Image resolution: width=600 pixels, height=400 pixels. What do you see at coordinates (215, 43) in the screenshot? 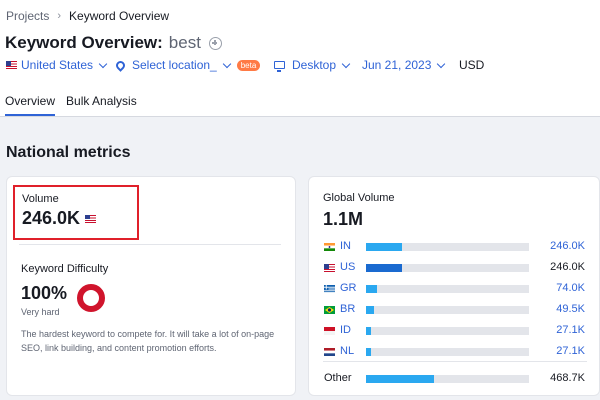
I see `add-keyword-icon` at bounding box center [215, 43].